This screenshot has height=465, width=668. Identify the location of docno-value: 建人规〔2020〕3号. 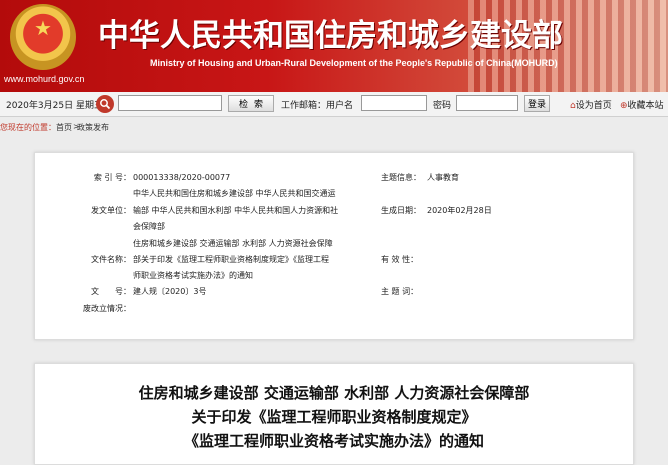
(170, 291).